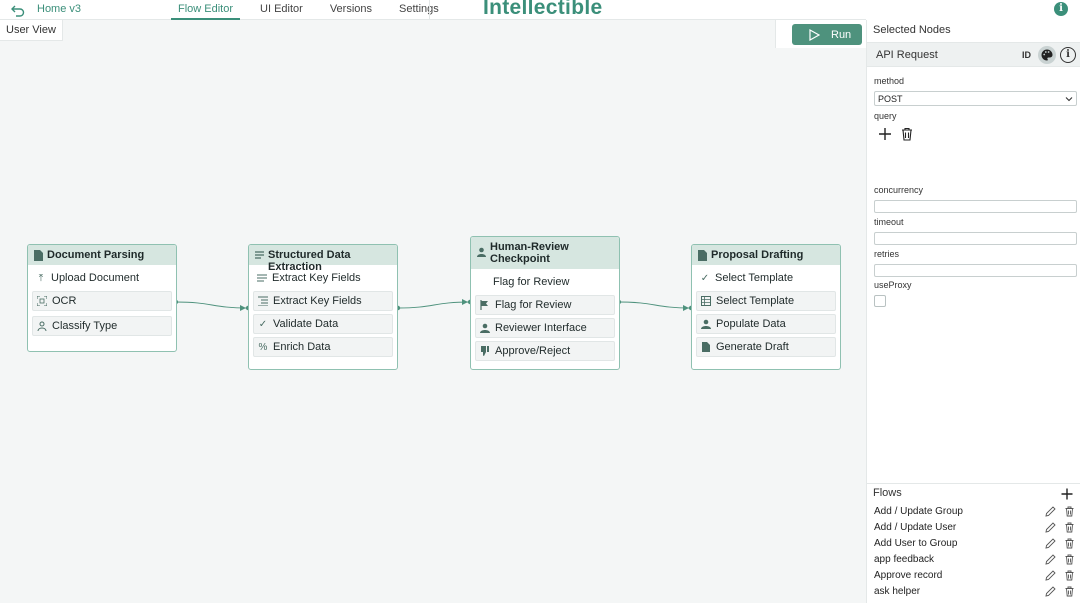 This screenshot has height=603, width=1080. I want to click on retries-input, so click(975, 270).